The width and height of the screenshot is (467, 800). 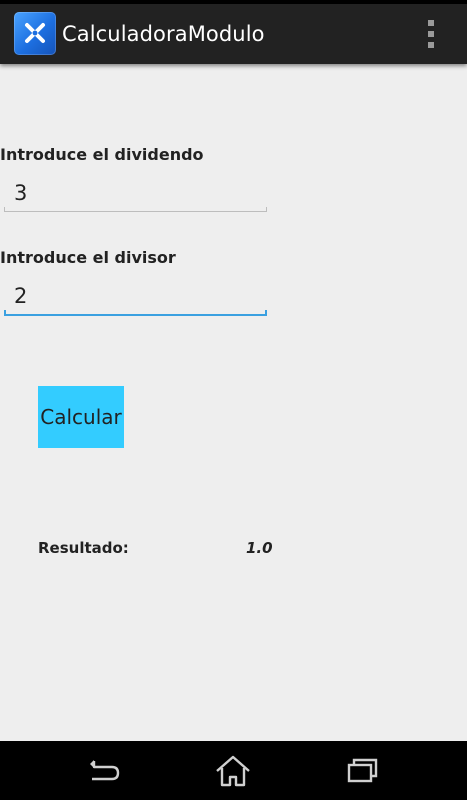 I want to click on dividend-underline, so click(x=135, y=209).